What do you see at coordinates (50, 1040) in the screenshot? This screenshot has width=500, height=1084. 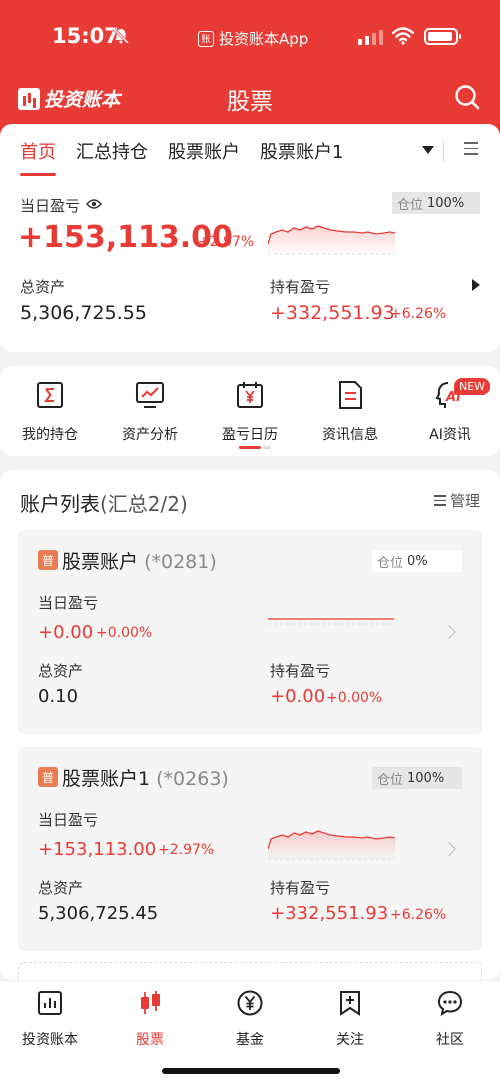 I see `bottom-tab-label: 投资账本` at bounding box center [50, 1040].